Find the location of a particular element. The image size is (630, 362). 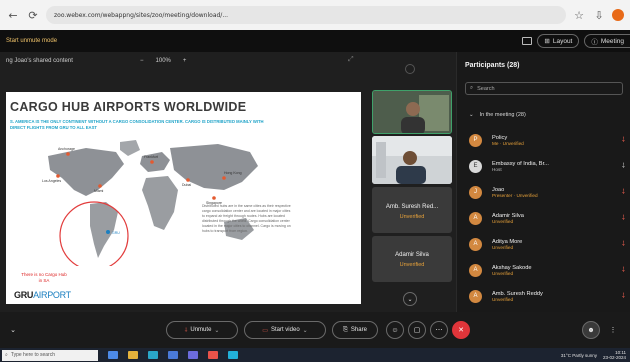

share-button: ⎘ Share is located at coordinates (355, 330).